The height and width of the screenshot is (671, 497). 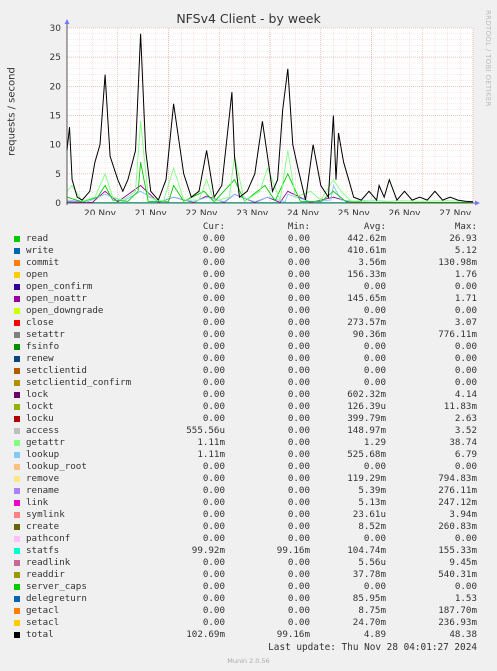 What do you see at coordinates (366, 454) in the screenshot?
I see `legend-avg: 525.68m` at bounding box center [366, 454].